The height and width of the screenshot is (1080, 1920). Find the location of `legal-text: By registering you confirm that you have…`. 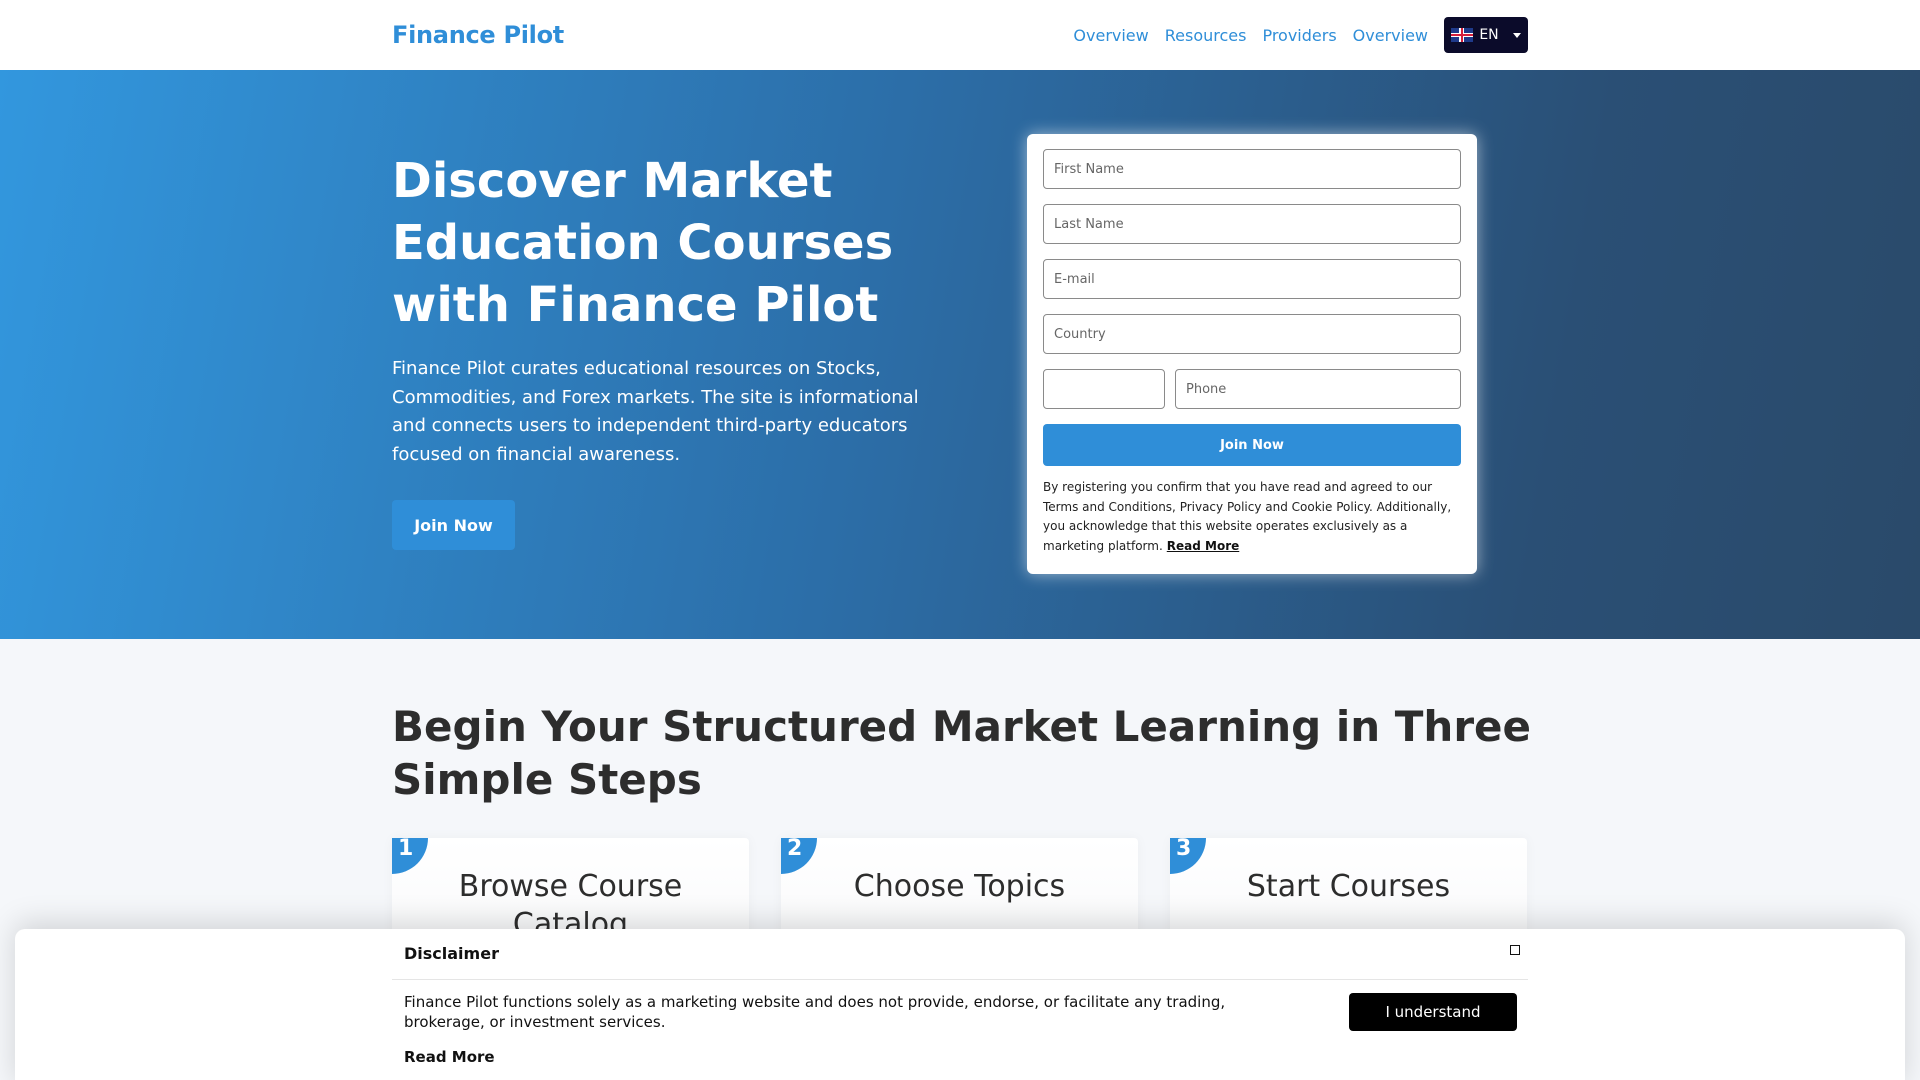

legal-text: By registering you confirm that you have… is located at coordinates (1247, 516).